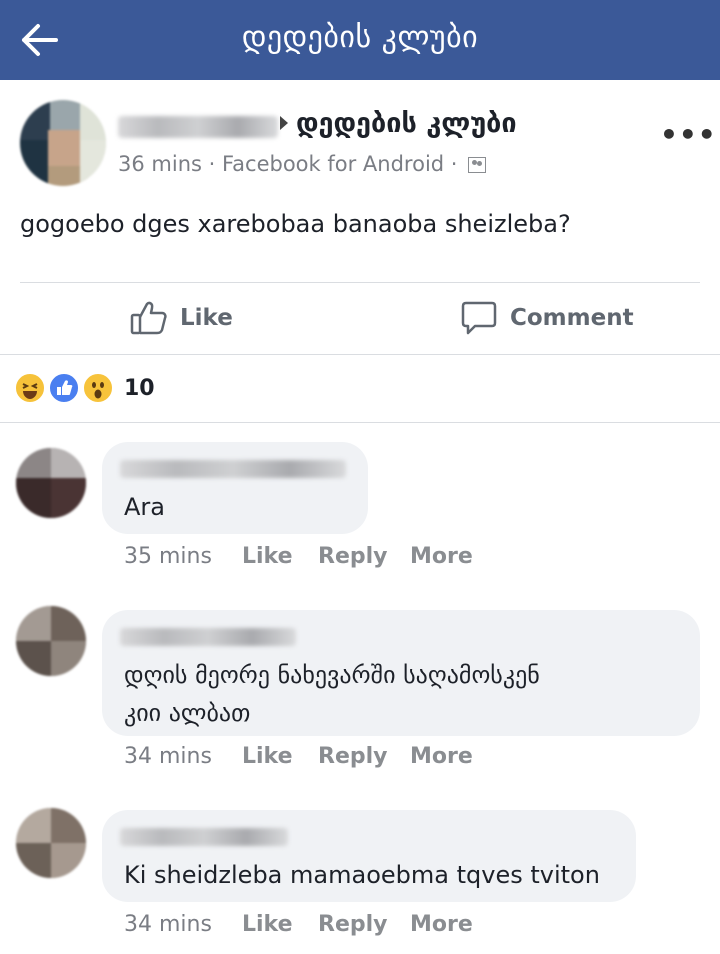 The image size is (720, 954). Describe the element at coordinates (477, 165) in the screenshot. I see `friends-icon` at that location.